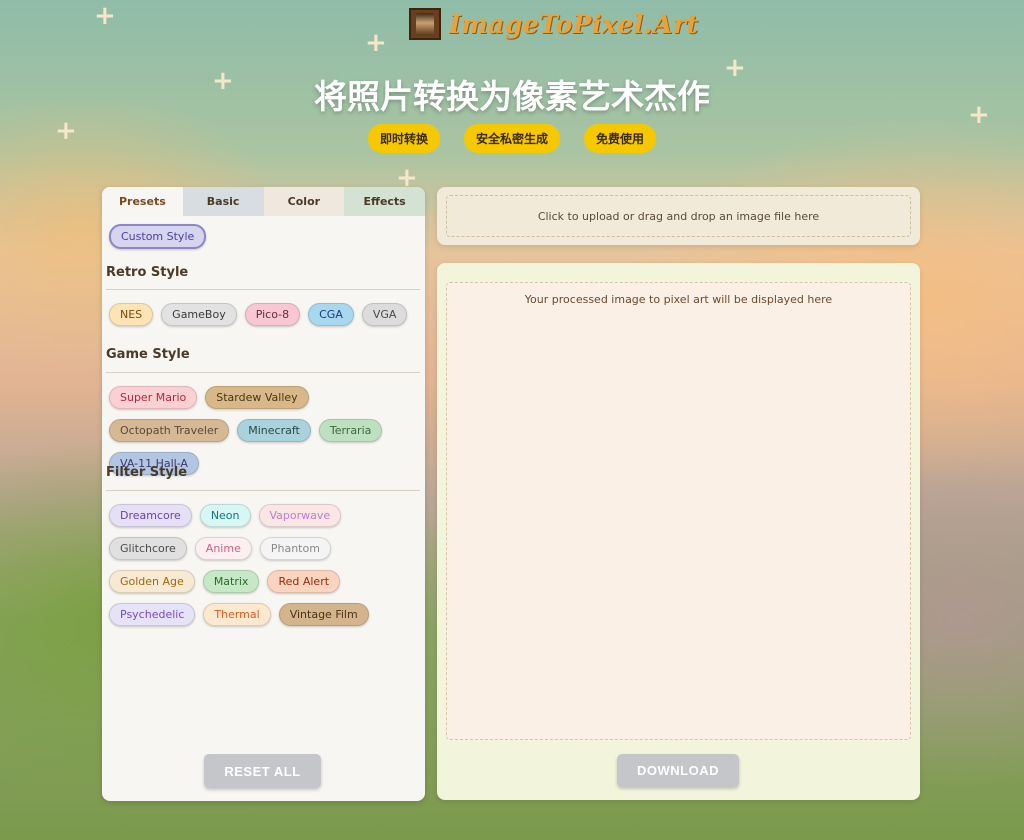 This screenshot has width=1024, height=840. What do you see at coordinates (169, 430) in the screenshot?
I see `preset-chip: Octopath Traveler` at bounding box center [169, 430].